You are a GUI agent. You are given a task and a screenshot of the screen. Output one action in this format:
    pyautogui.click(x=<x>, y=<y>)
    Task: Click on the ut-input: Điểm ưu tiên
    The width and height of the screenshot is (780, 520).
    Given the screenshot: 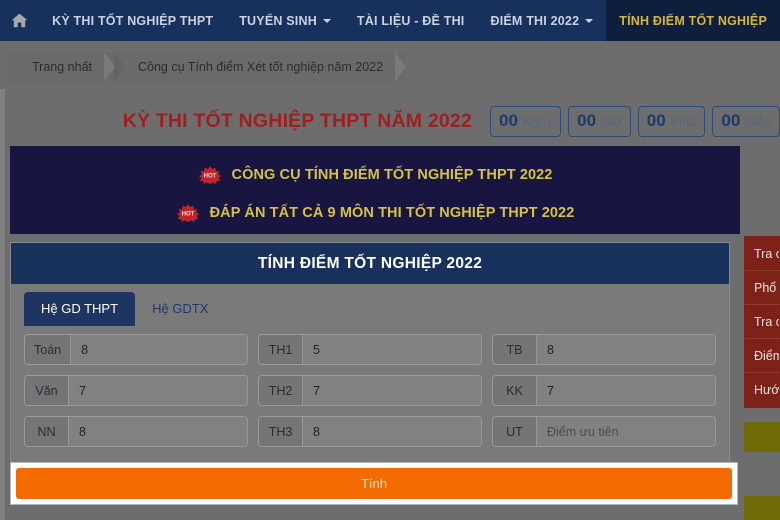 What is the action you would take?
    pyautogui.click(x=626, y=431)
    